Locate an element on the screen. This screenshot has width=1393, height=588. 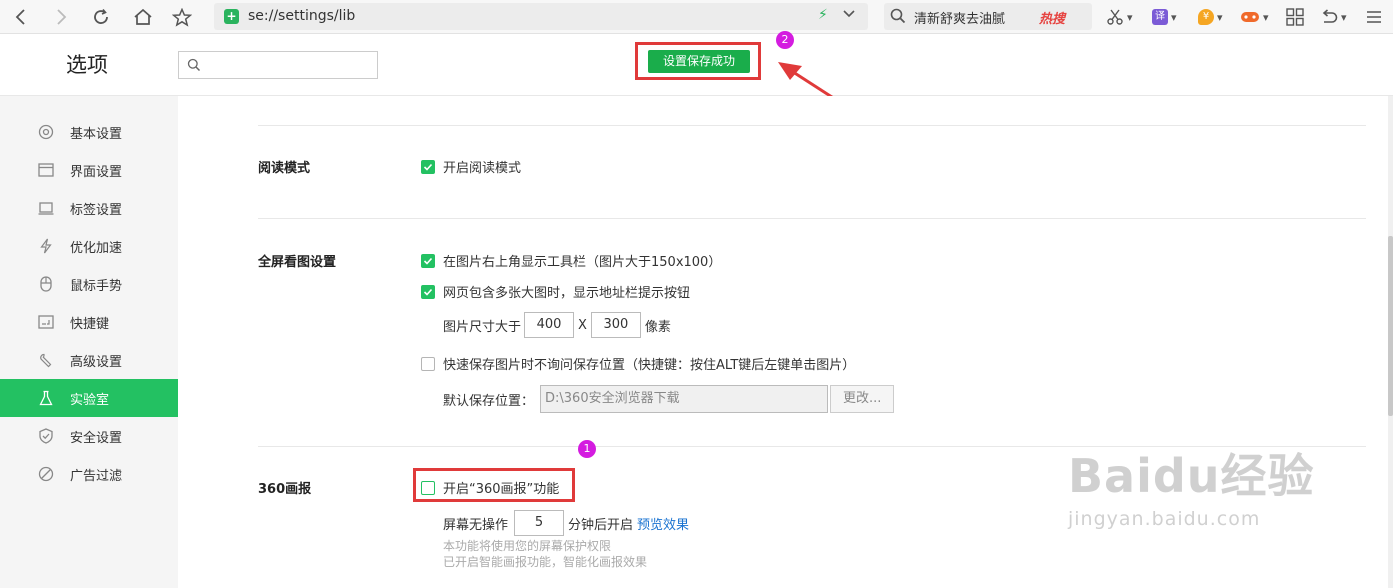
sidebar-item-interface: 界面设置 is located at coordinates (89, 170).